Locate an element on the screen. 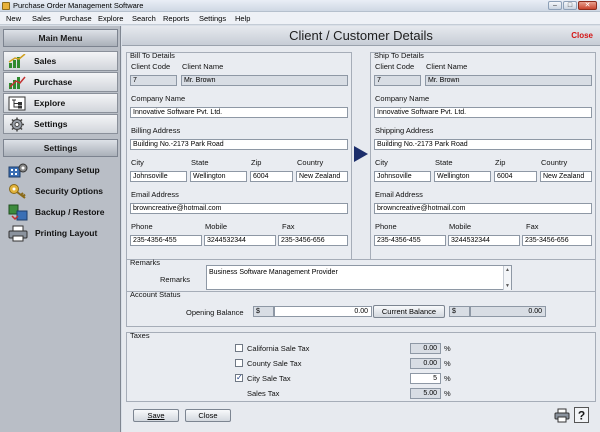 The height and width of the screenshot is (432, 600). sidebar-item-explore: Explore is located at coordinates (60, 103).